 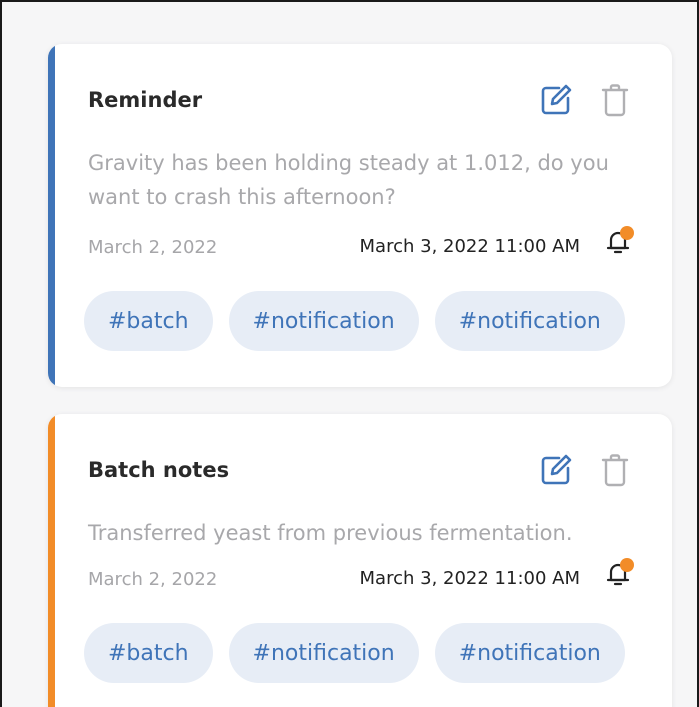 I want to click on note-title: Batch notes, so click(x=159, y=470).